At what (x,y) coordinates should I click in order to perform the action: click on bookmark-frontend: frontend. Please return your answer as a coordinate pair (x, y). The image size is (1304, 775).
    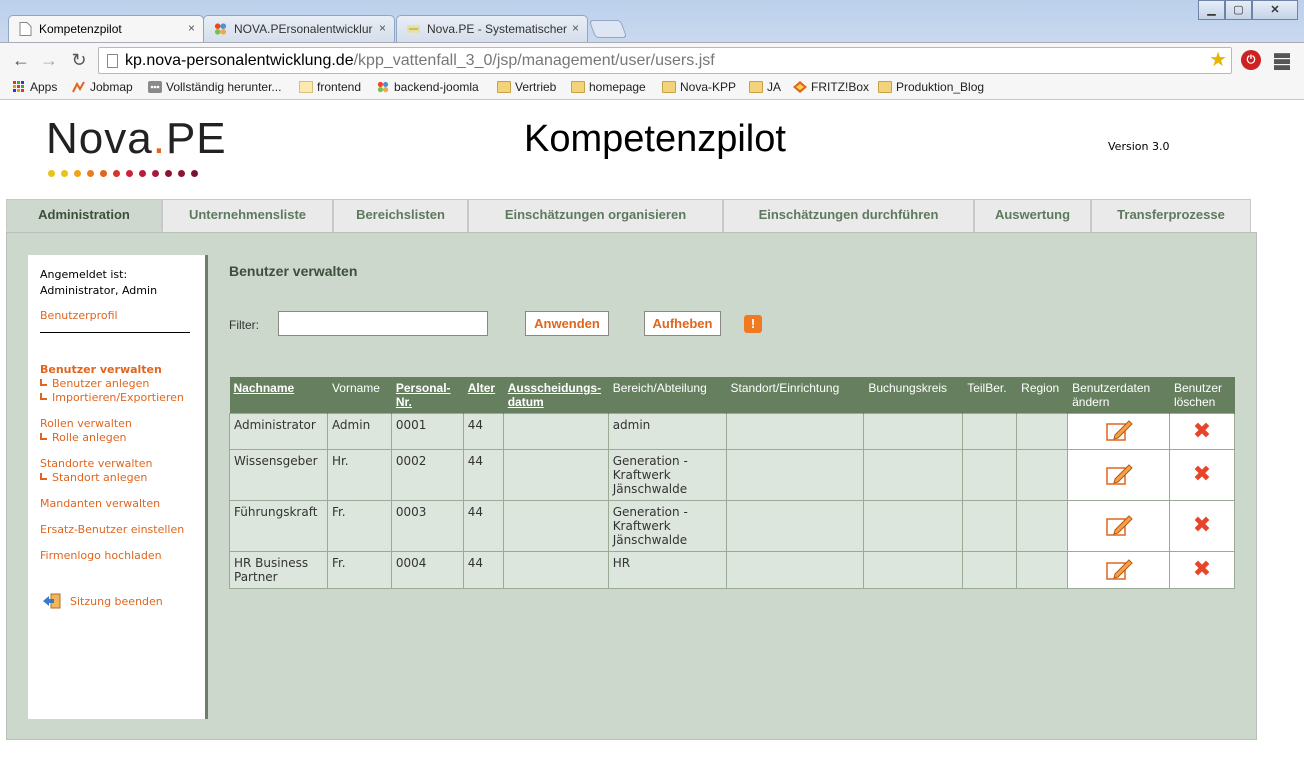
    Looking at the image, I should click on (330, 87).